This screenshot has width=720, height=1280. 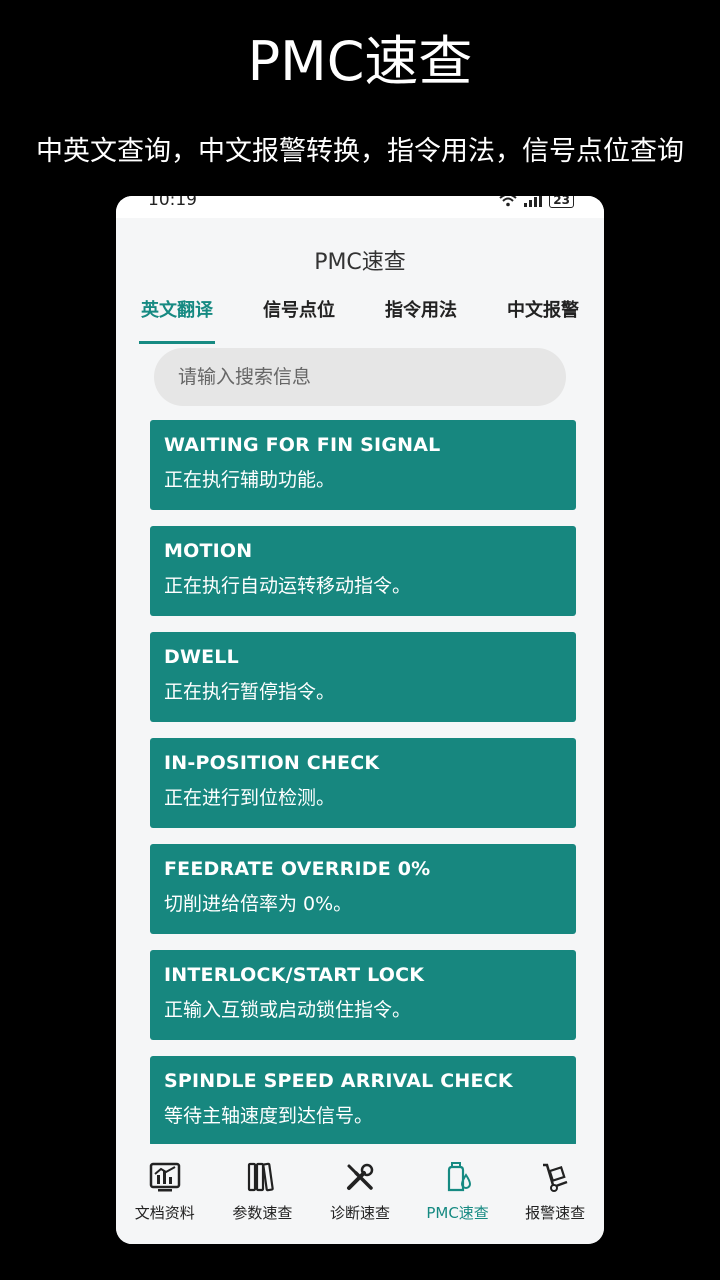 I want to click on status-icons: 23, so click(x=536, y=202).